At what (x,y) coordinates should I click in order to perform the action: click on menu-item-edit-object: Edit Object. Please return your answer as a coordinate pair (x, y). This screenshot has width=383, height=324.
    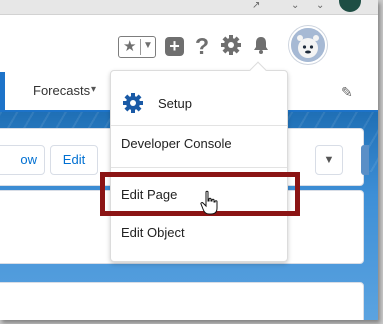
    Looking at the image, I should click on (199, 232).